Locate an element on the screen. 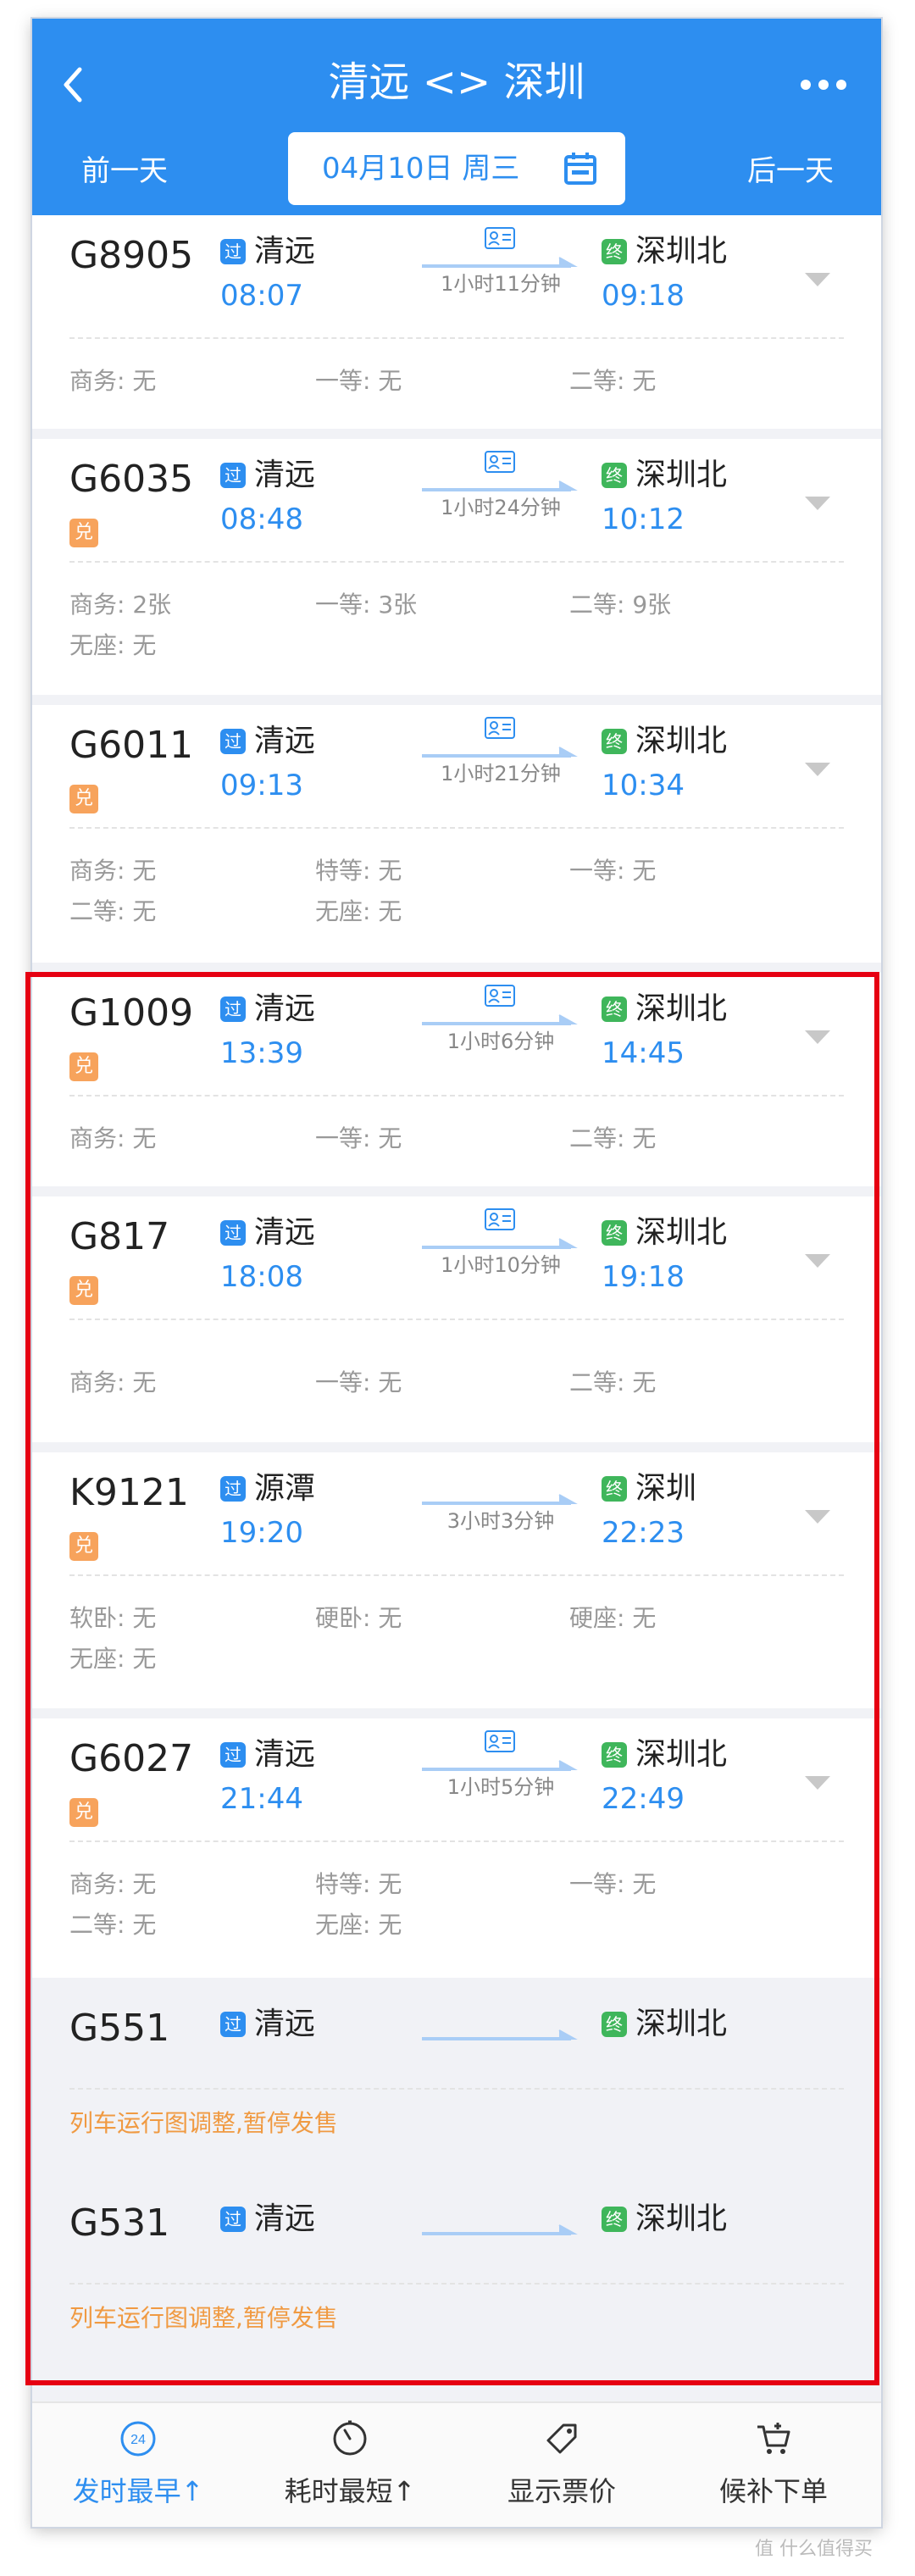  from-station: 源潭 is located at coordinates (285, 1488).